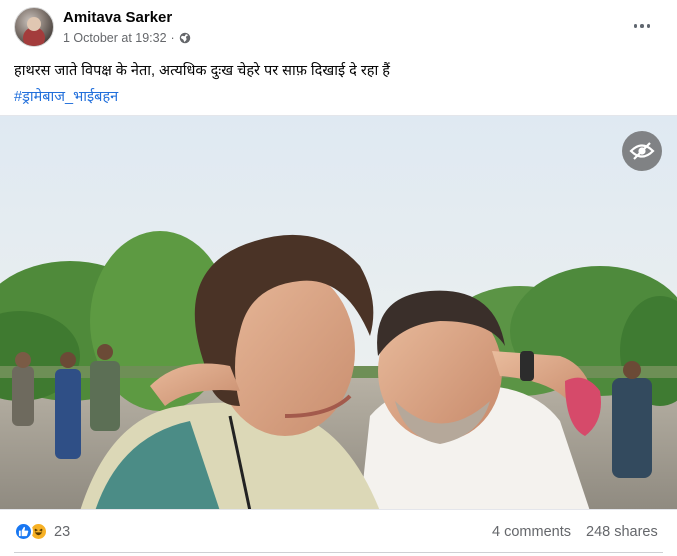 This screenshot has height=556, width=677. I want to click on eye-slash-icon, so click(642, 151).